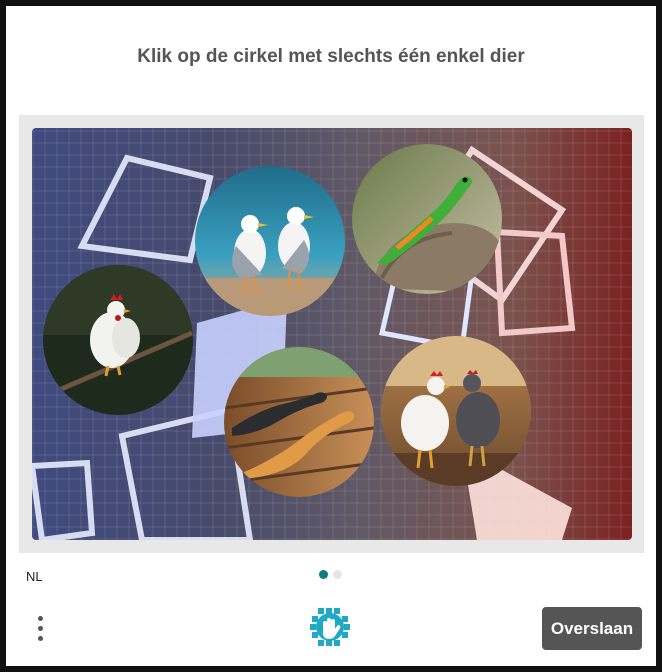  What do you see at coordinates (40, 618) in the screenshot?
I see `vertical-ellipsis-icon` at bounding box center [40, 618].